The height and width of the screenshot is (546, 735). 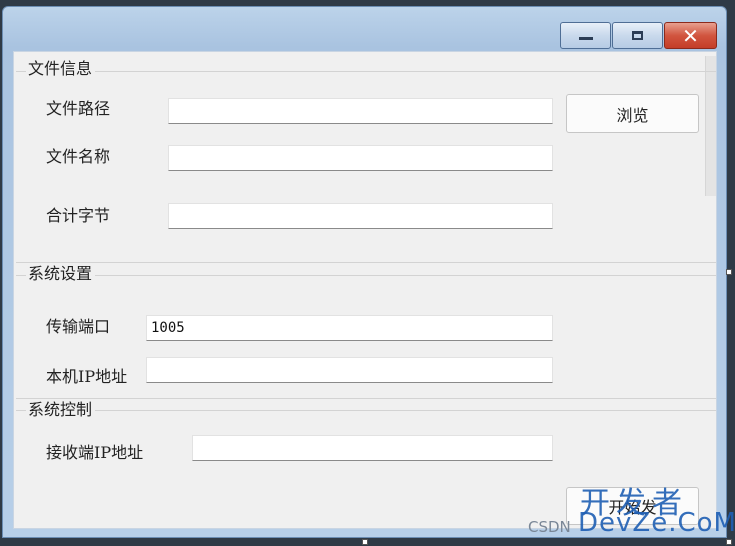 I want to click on file-info-group-title: 文件信息, so click(x=61, y=69).